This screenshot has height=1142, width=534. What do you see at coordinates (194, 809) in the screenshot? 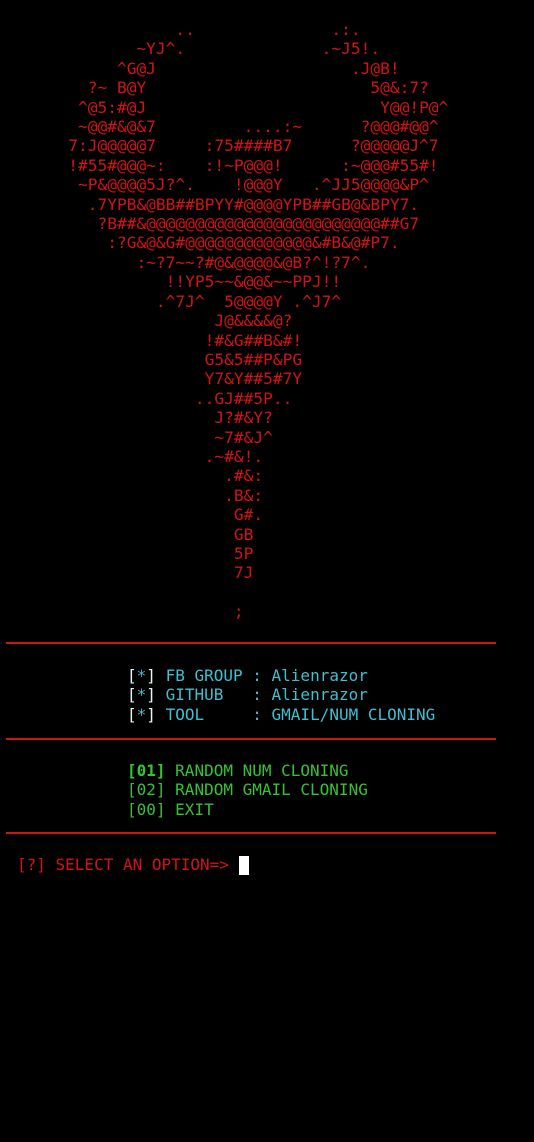
I see `option-label: EXIT` at bounding box center [194, 809].